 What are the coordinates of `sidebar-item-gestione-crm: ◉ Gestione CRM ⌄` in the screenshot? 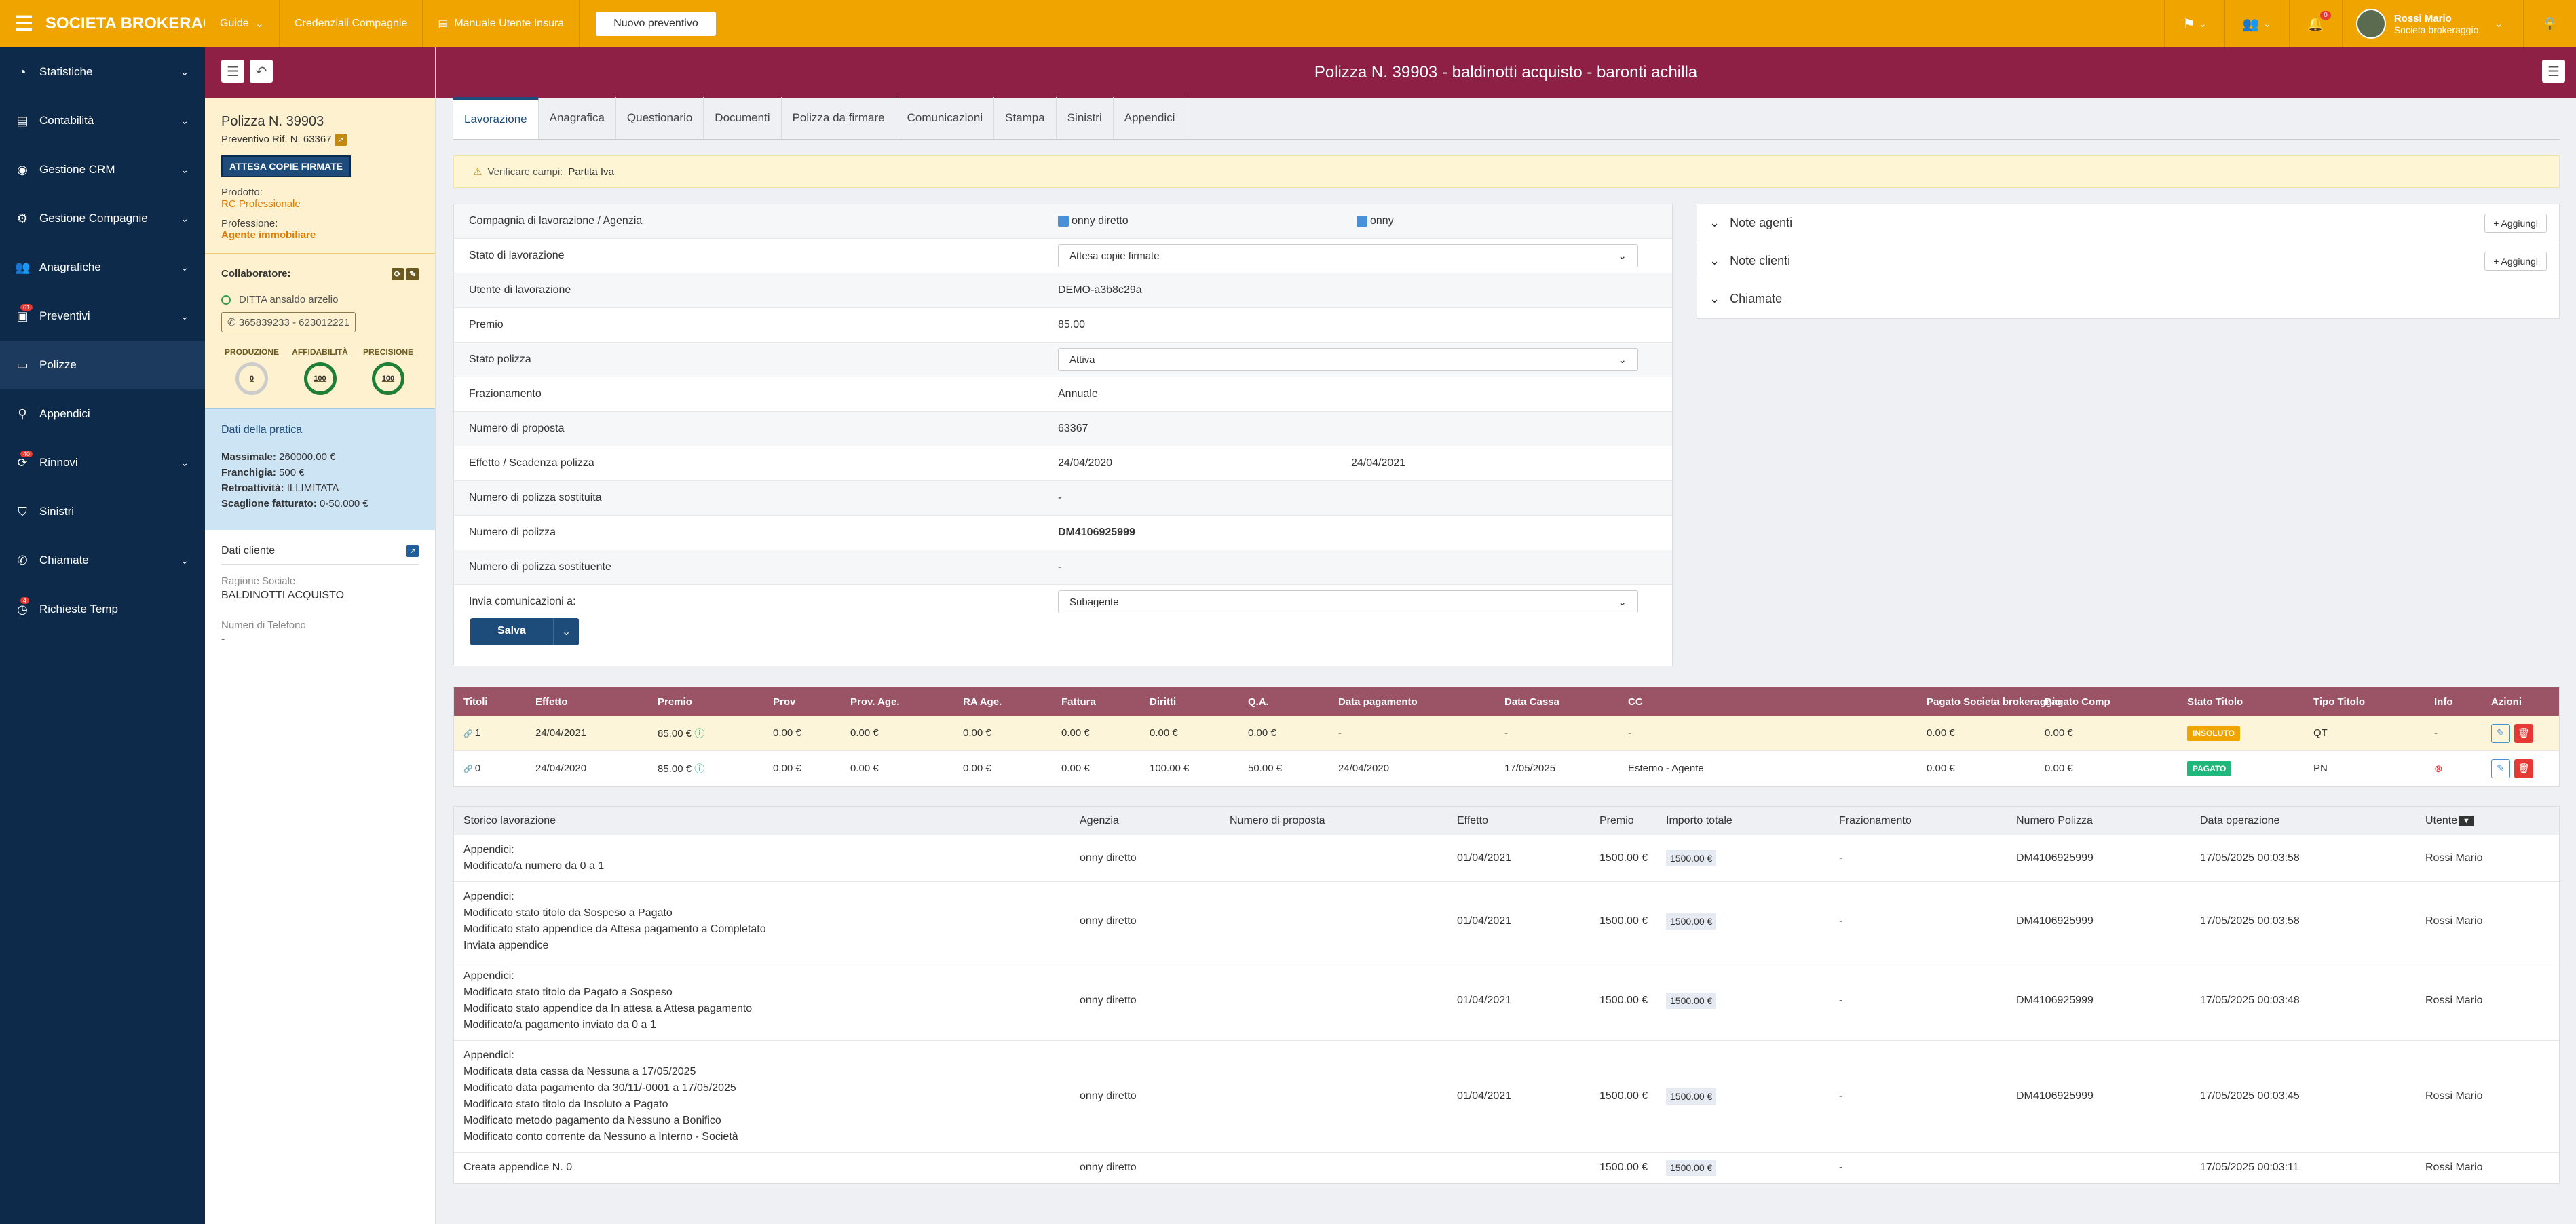 It's located at (102, 169).